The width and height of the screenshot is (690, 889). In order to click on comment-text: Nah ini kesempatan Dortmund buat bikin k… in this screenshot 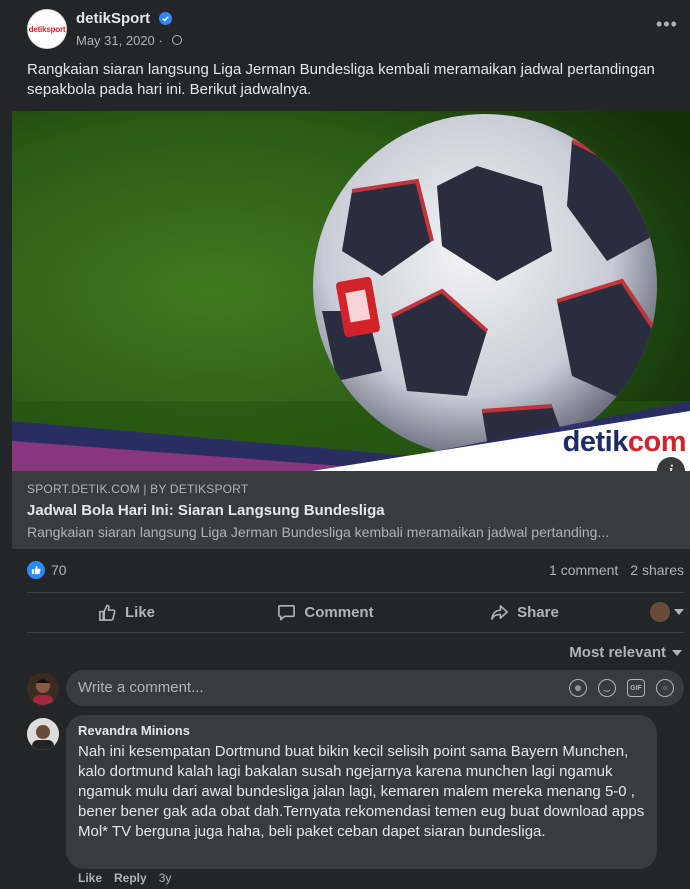, I will do `click(361, 791)`.